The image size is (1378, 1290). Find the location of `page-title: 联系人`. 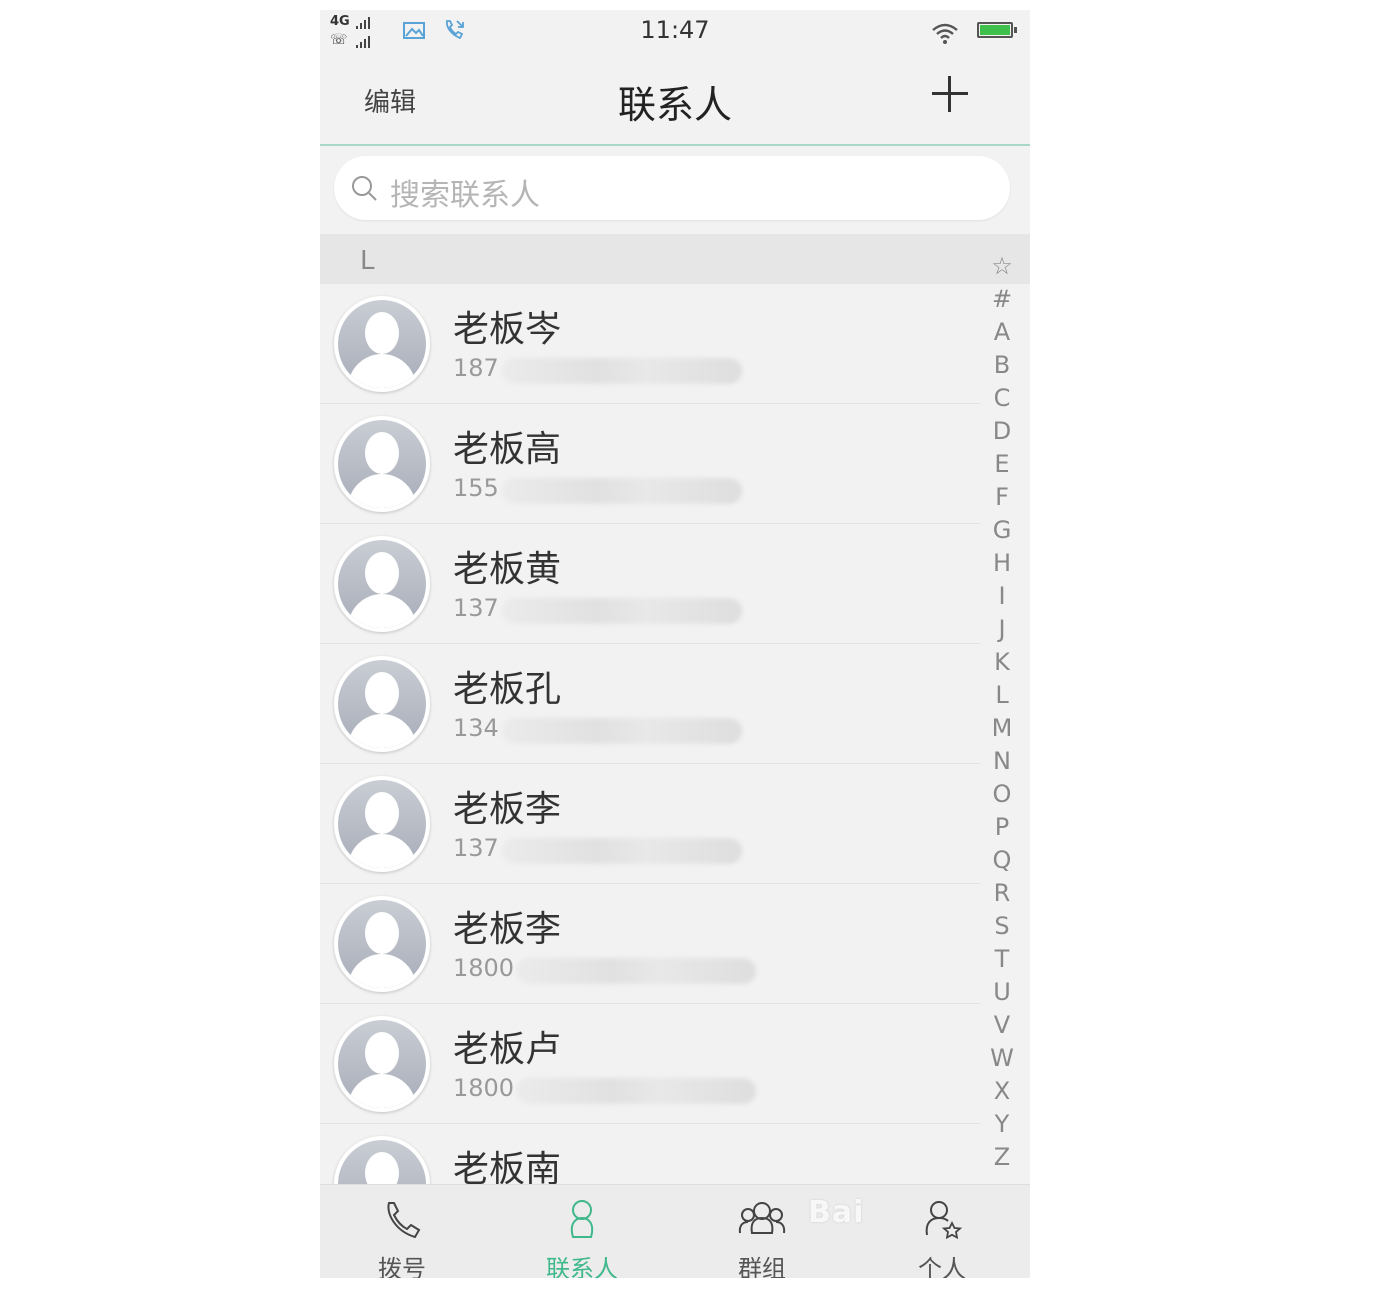

page-title: 联系人 is located at coordinates (674, 105).